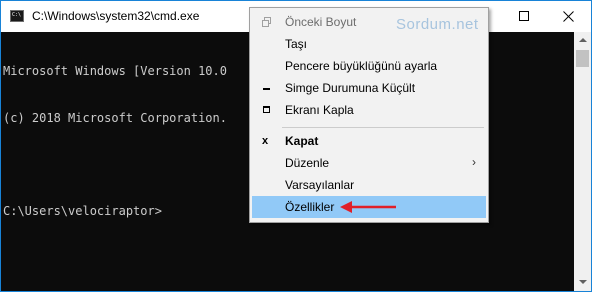 This screenshot has height=292, width=592. What do you see at coordinates (369, 141) in the screenshot?
I see `menu-item-close: x Kapat` at bounding box center [369, 141].